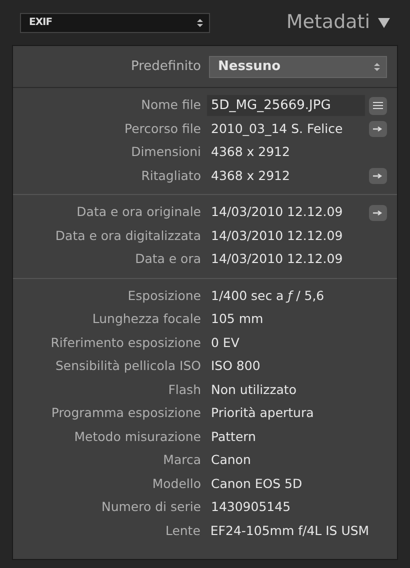  Describe the element at coordinates (384, 23) in the screenshot. I see `collapse-triangle-icon` at that location.